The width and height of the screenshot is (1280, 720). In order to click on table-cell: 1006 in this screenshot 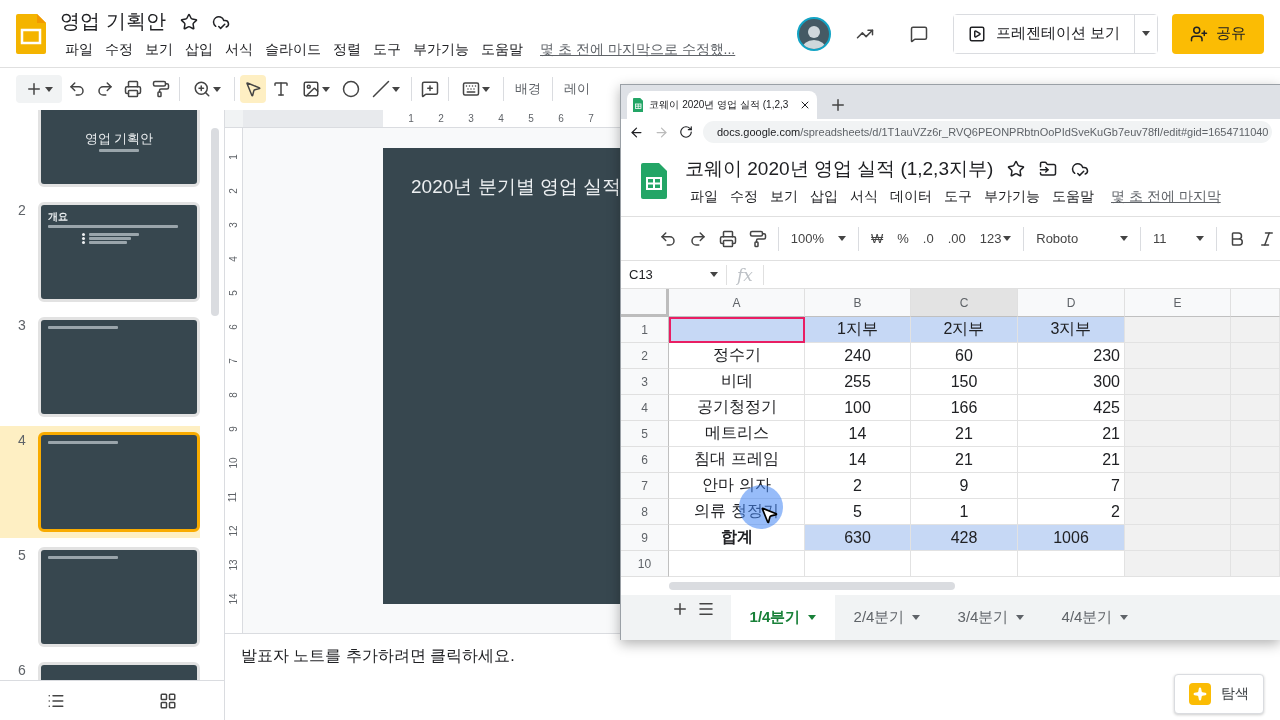, I will do `click(1071, 538)`.